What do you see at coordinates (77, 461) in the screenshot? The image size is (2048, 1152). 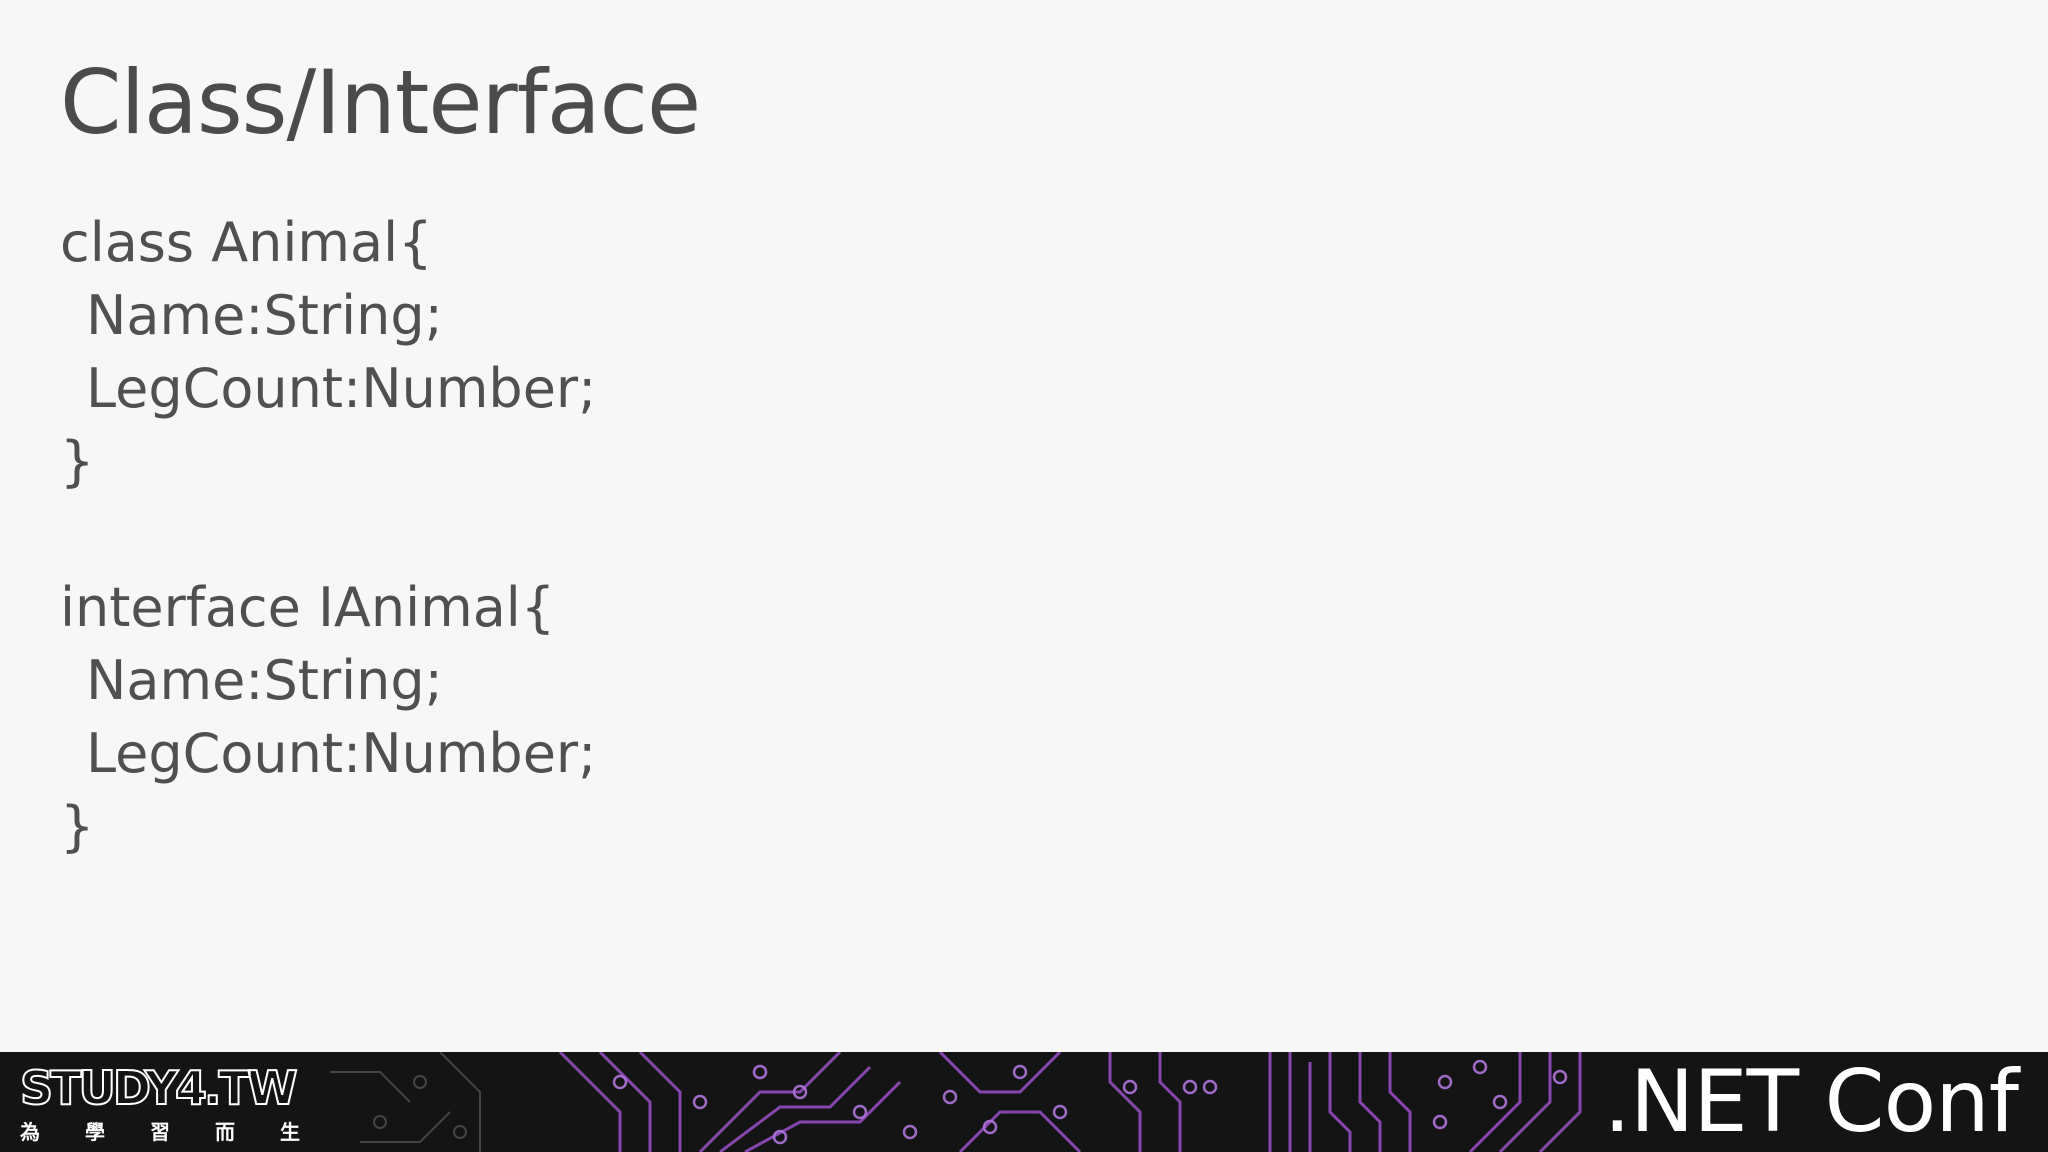 I see `class-closing-brace-line: }` at bounding box center [77, 461].